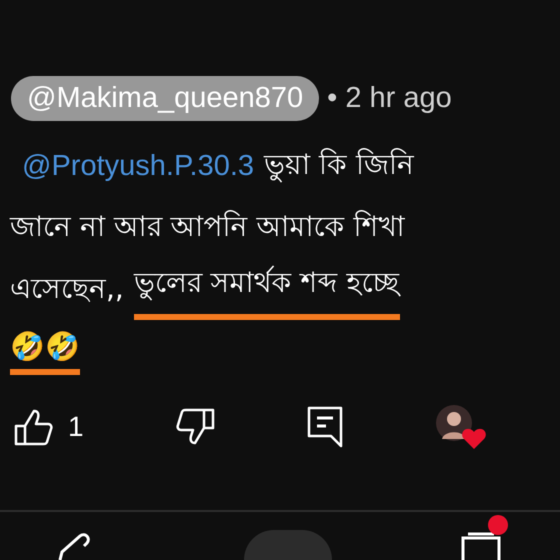  What do you see at coordinates (339, 165) in the screenshot?
I see `comment-text: ভুয়া কি জিনি` at bounding box center [339, 165].